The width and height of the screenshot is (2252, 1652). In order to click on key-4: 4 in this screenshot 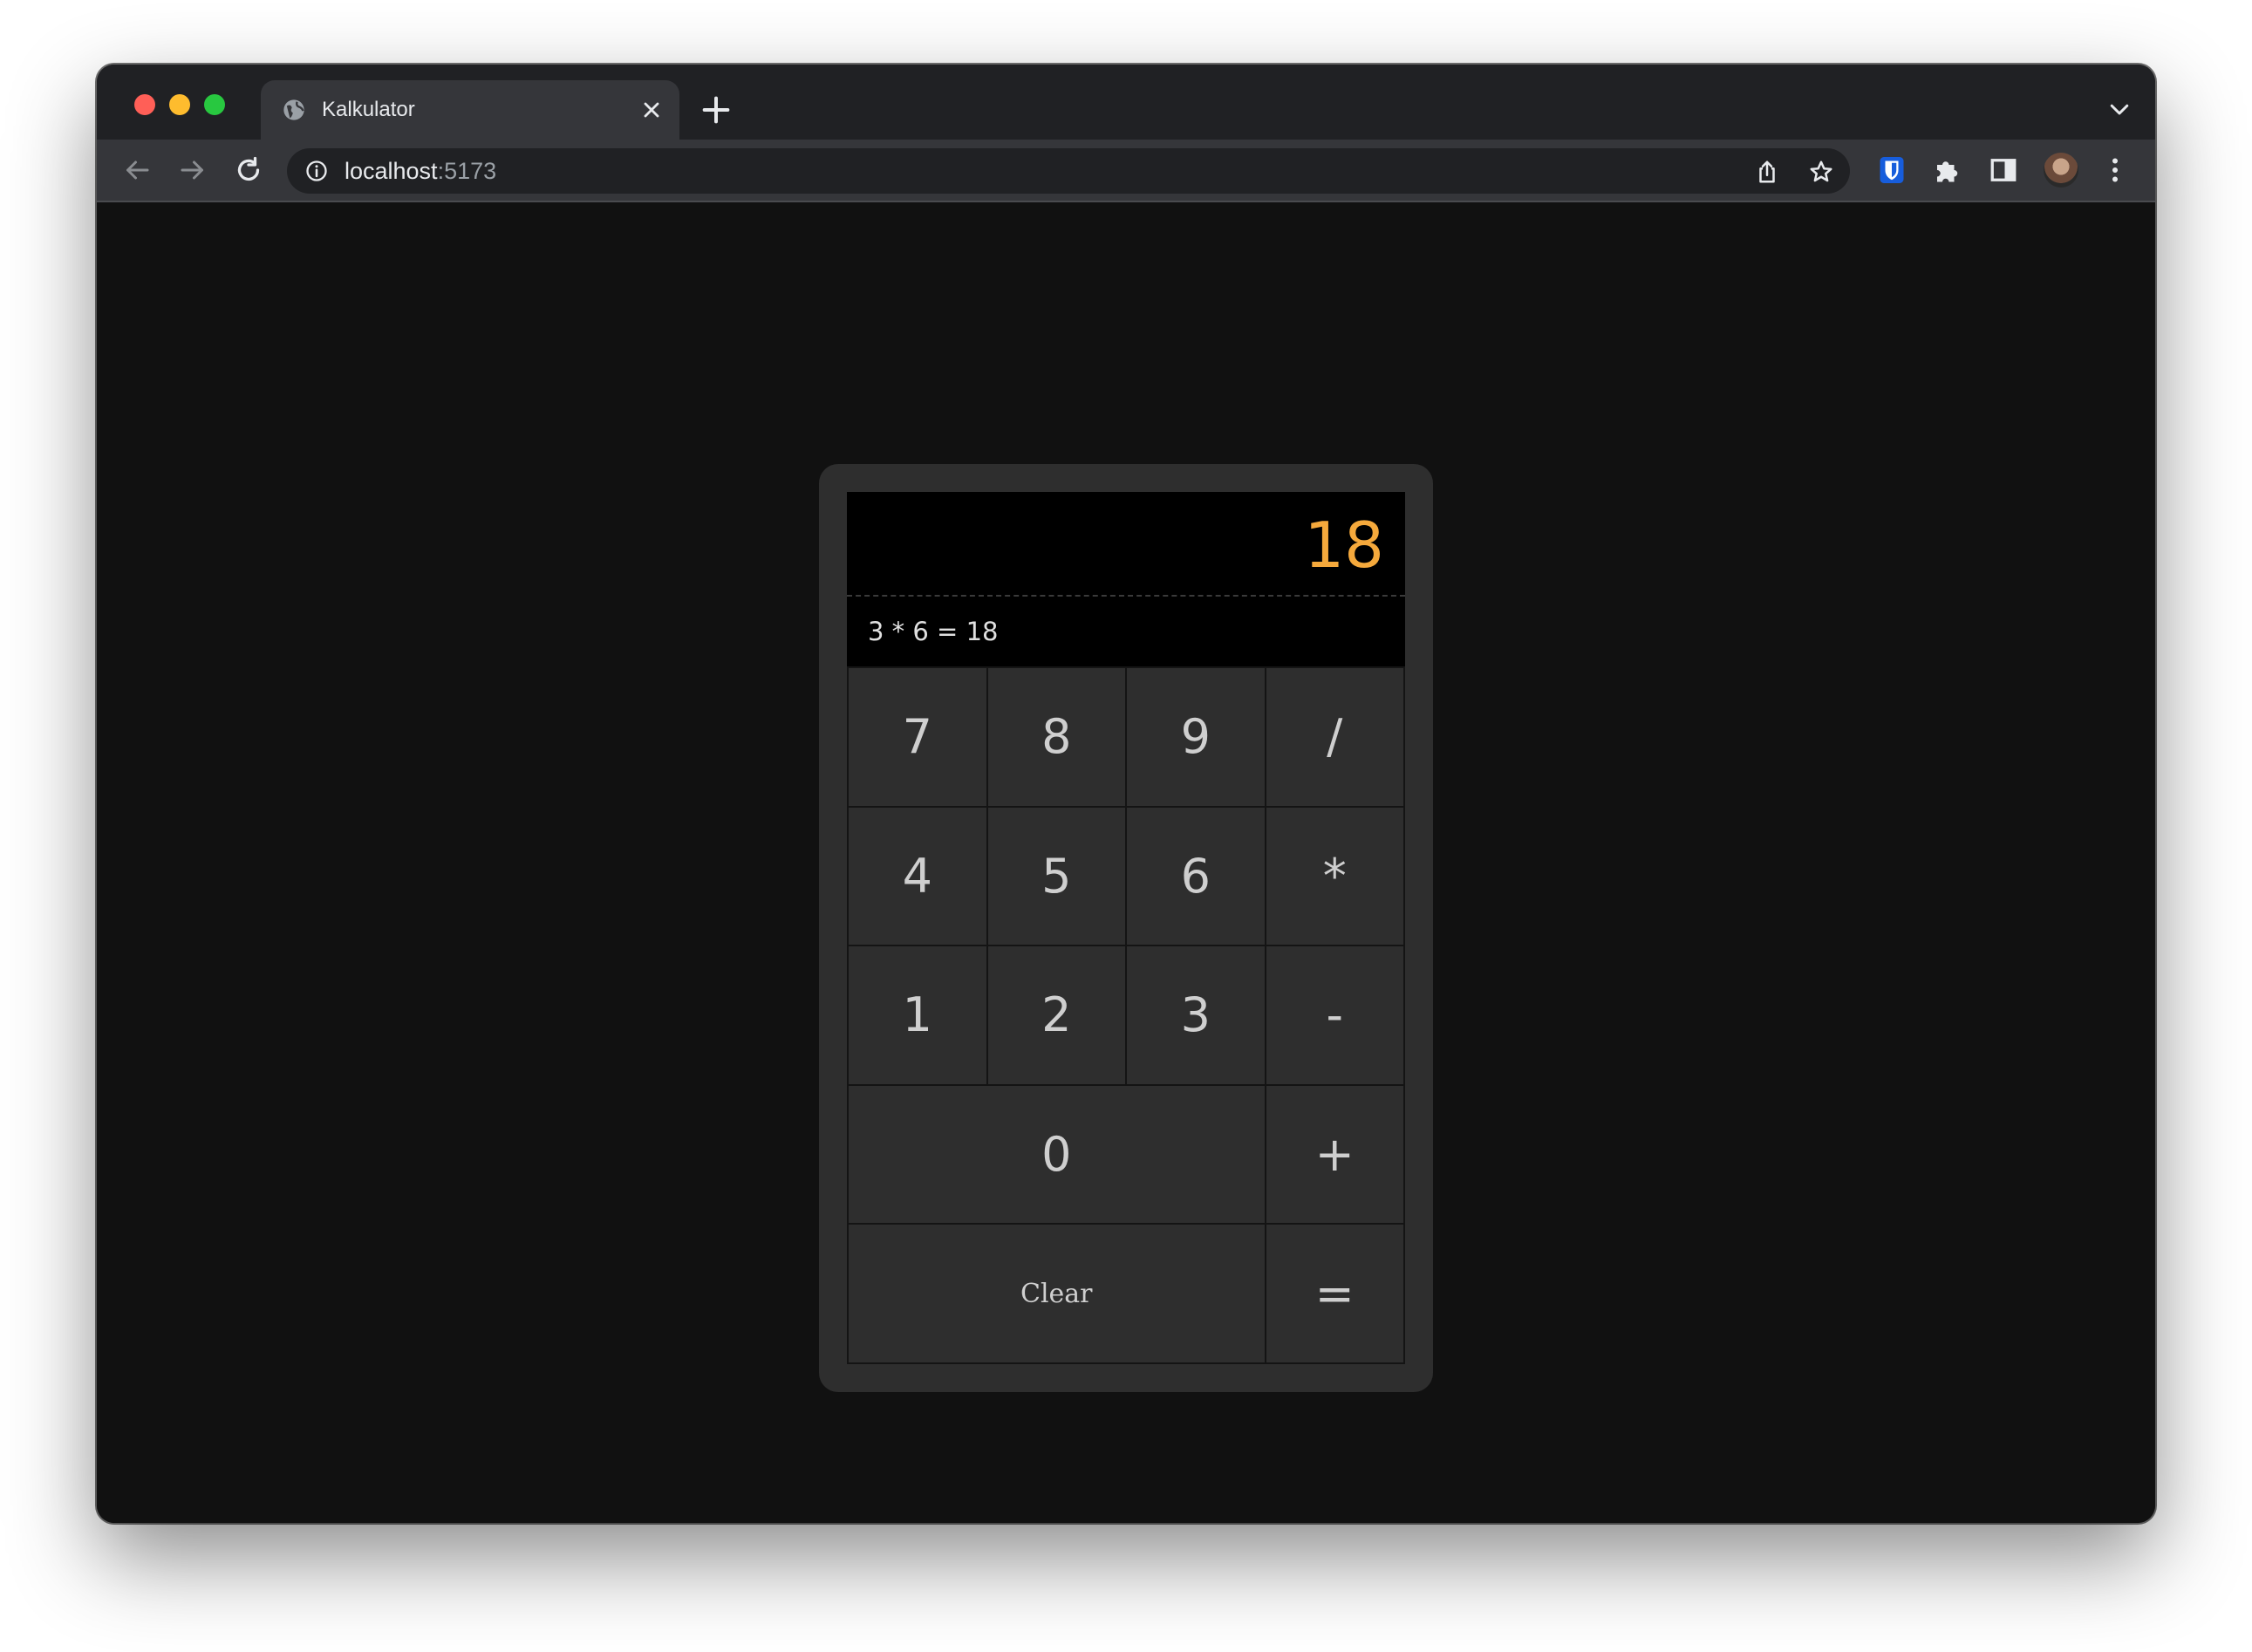, I will do `click(917, 876)`.